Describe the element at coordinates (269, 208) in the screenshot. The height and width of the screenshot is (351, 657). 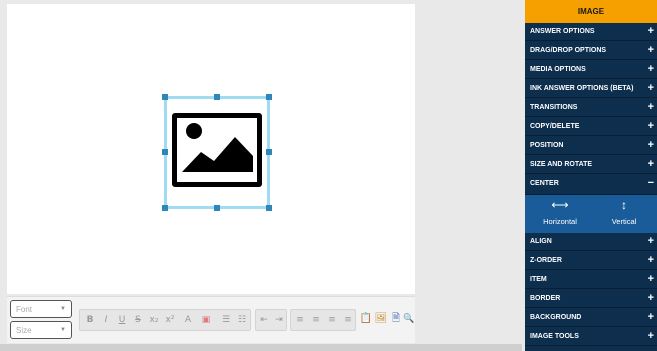
I see `resize-handle-se` at that location.